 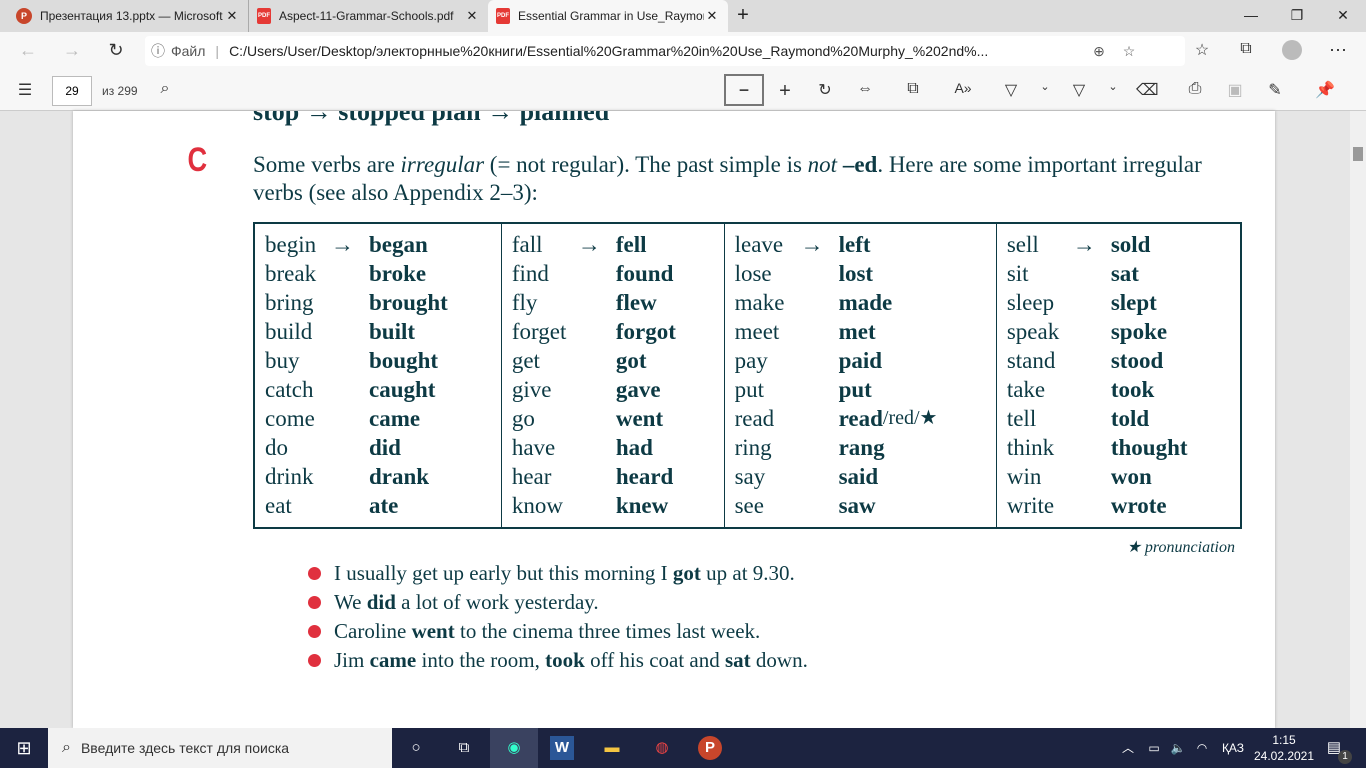 I want to click on past-form: took, so click(x=1132, y=389).